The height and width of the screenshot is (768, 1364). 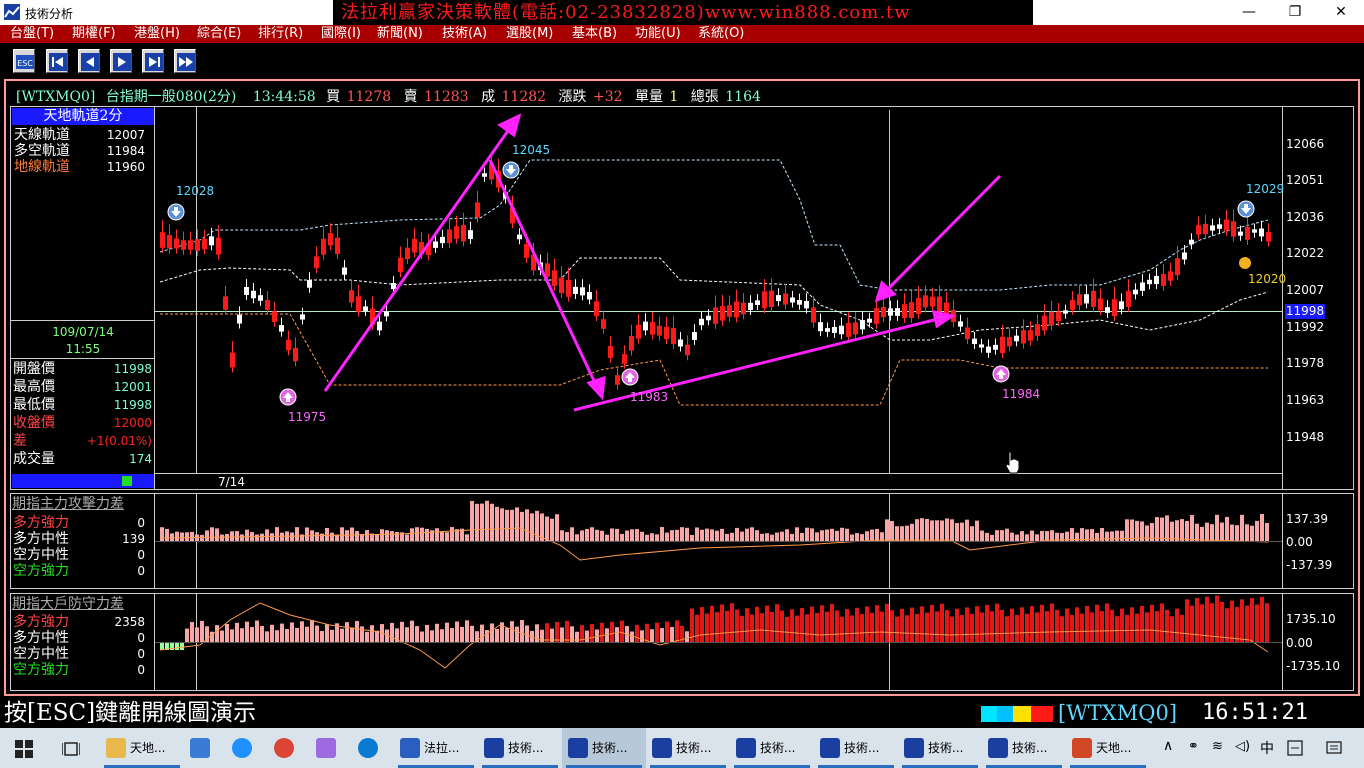 I want to click on esc-button: ESC, so click(x=24, y=61).